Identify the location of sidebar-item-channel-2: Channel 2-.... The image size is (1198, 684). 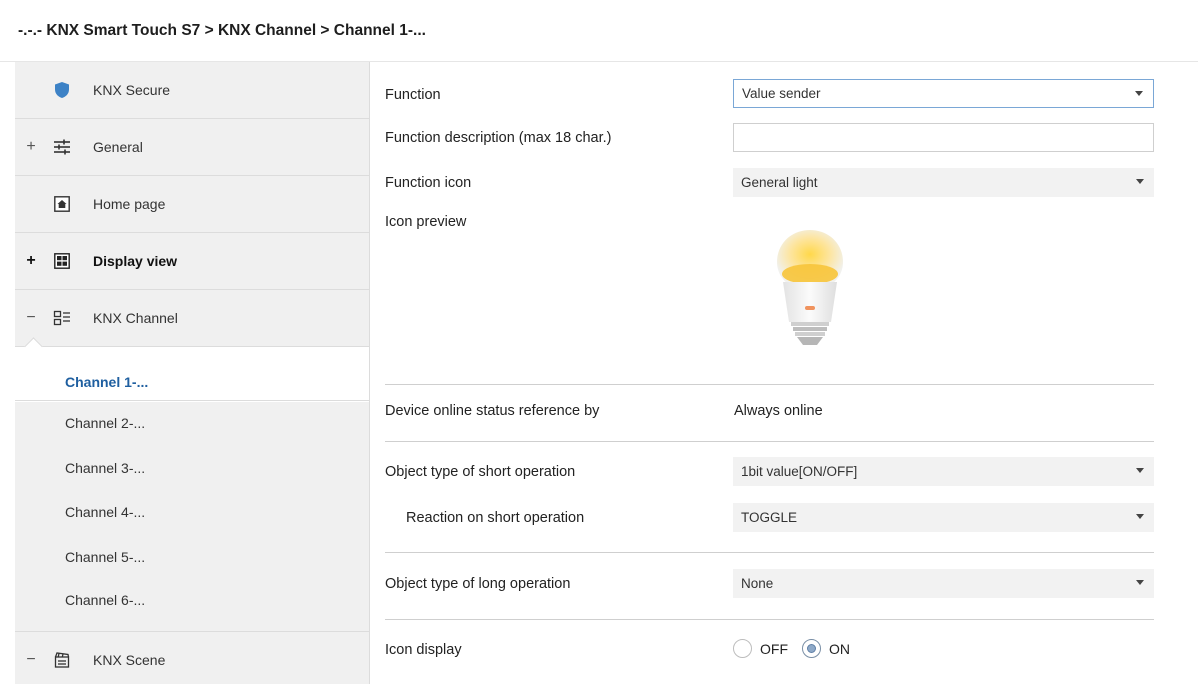
(192, 423).